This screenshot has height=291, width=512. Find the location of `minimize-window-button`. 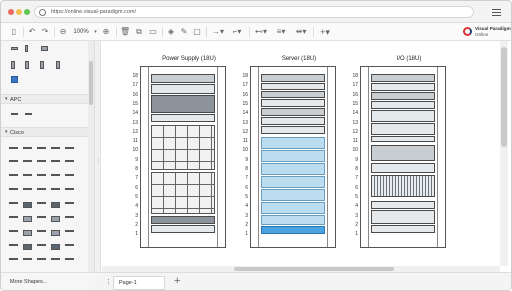

minimize-window-button is located at coordinates (19, 12).